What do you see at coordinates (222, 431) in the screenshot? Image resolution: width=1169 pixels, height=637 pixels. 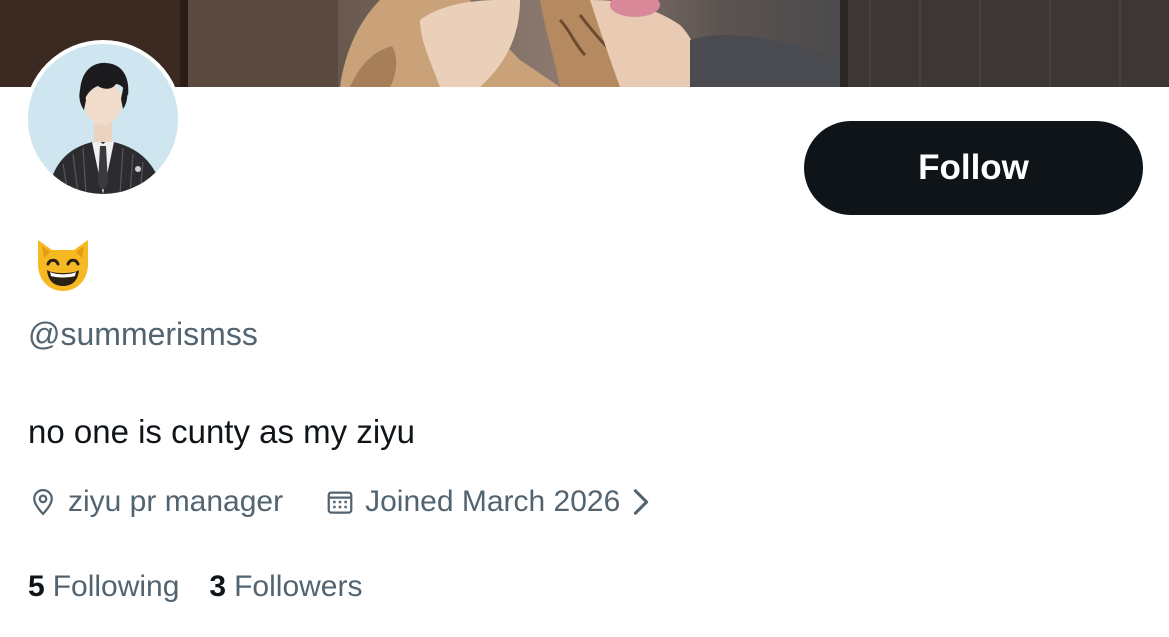 I see `profile-bio: no one is cunty as my ziyu` at bounding box center [222, 431].